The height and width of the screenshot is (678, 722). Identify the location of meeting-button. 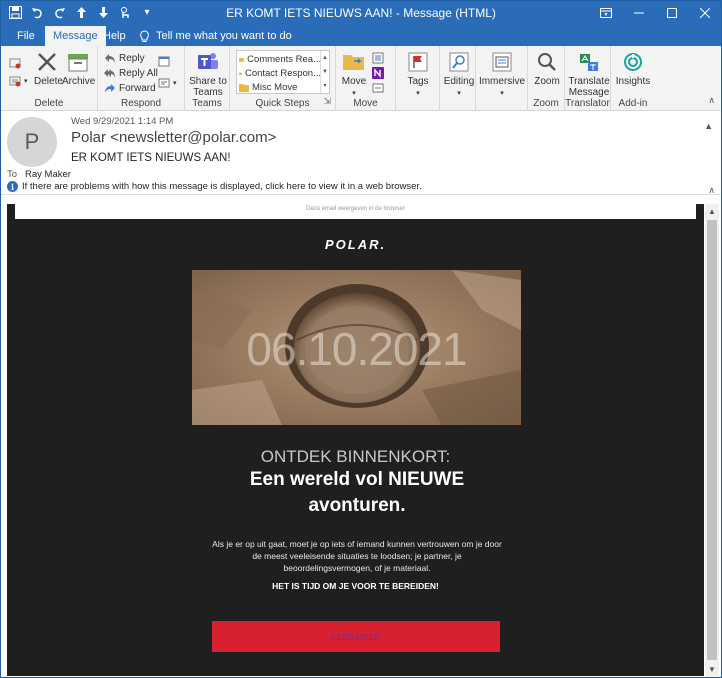
(164, 61).